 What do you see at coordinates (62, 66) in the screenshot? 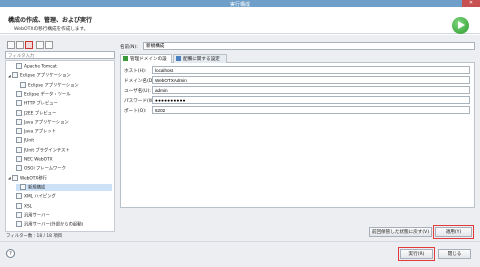
I see `tree-item: Apache Tomcat` at bounding box center [62, 66].